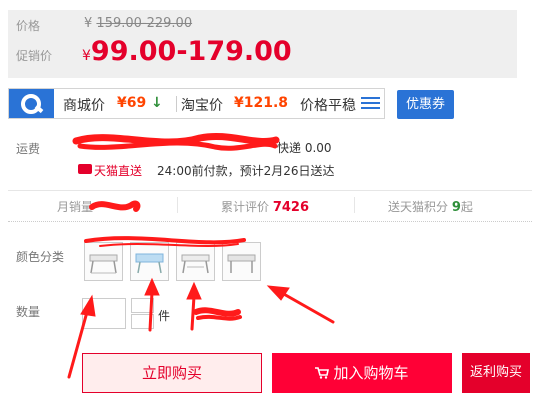 Image resolution: width=536 pixels, height=416 pixels. Describe the element at coordinates (370, 103) in the screenshot. I see `menu-icon` at that location.